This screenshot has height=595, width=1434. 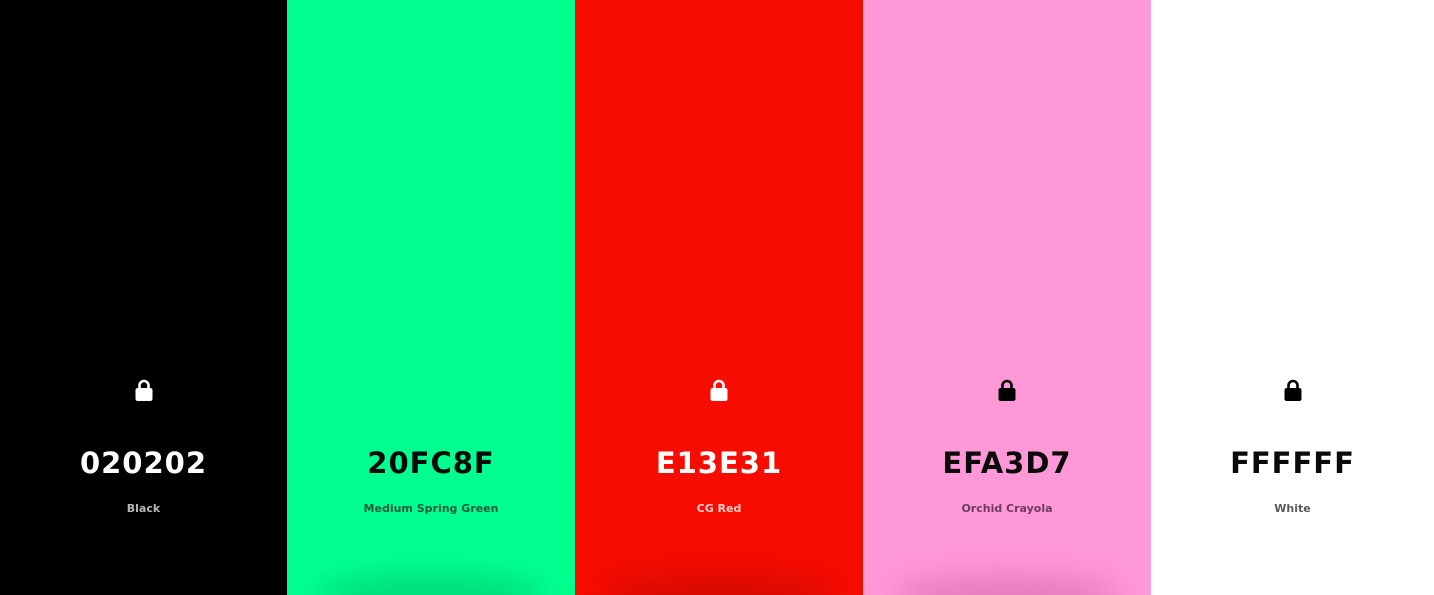 I want to click on swatch-color-name: White, so click(x=1292, y=508).